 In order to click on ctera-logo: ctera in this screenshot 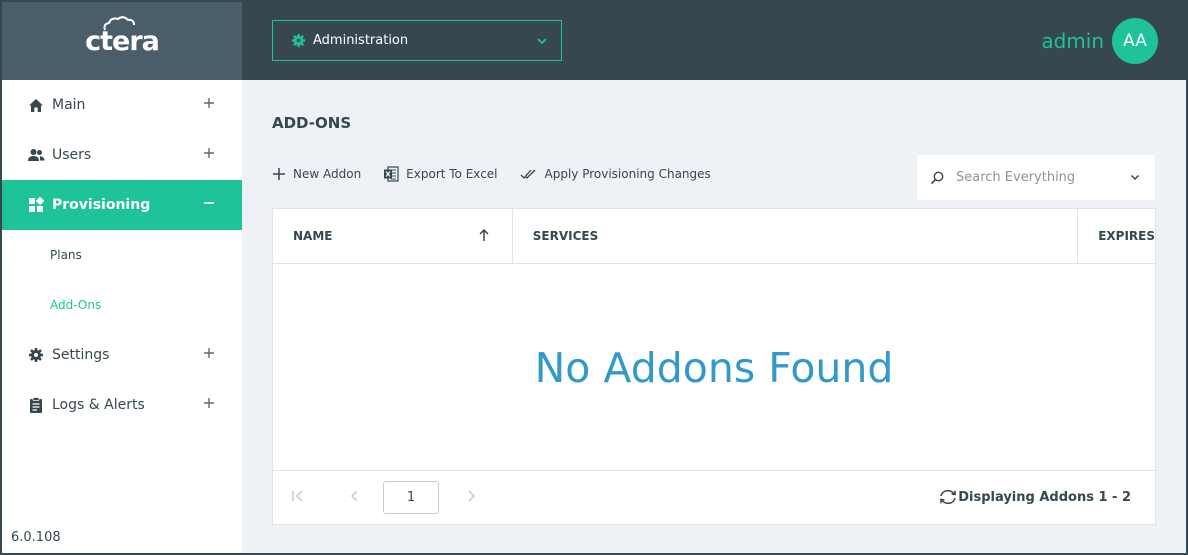, I will do `click(122, 36)`.